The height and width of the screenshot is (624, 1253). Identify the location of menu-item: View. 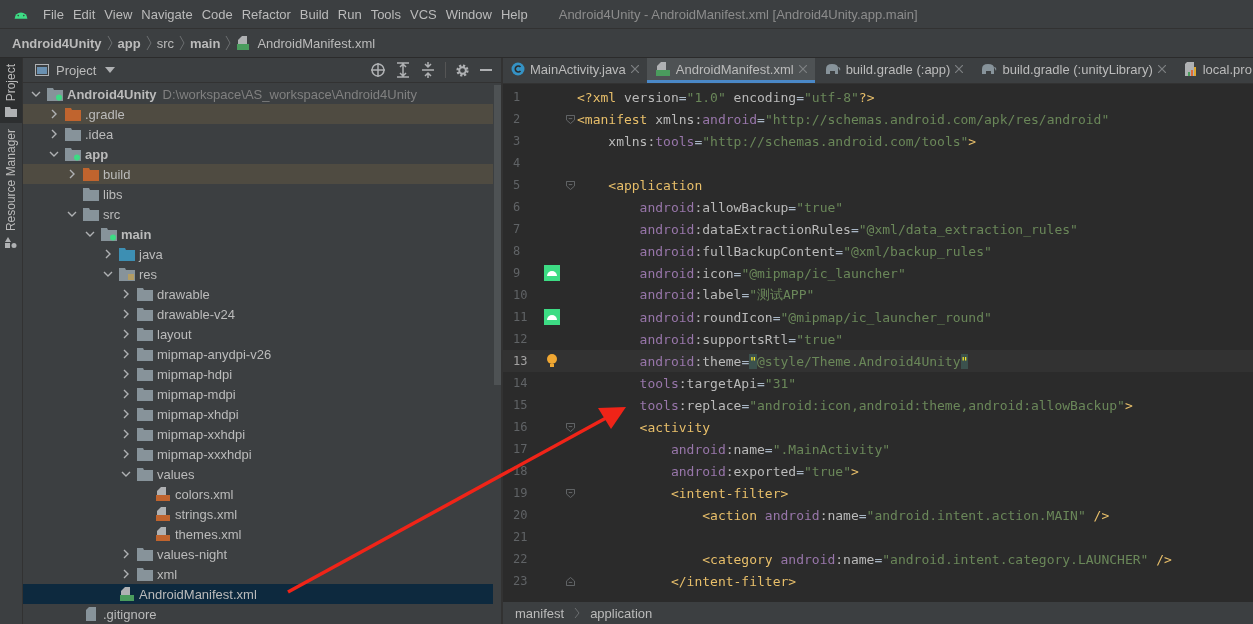
(118, 14).